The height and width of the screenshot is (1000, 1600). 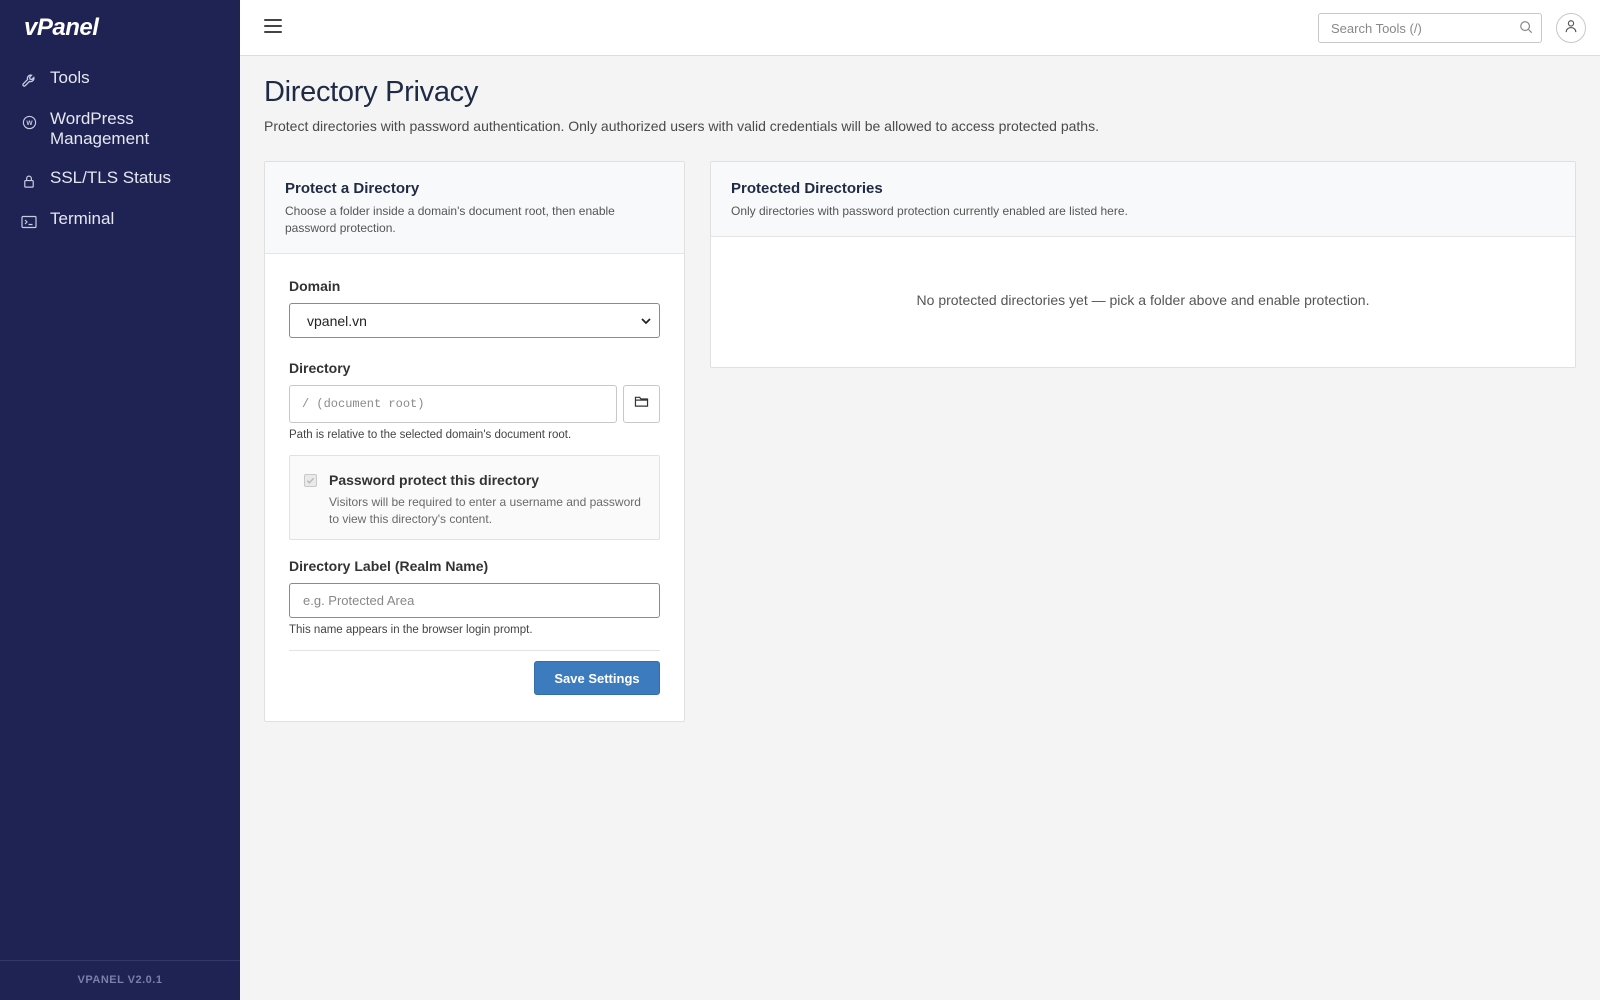 What do you see at coordinates (70, 77) in the screenshot?
I see `sidebar-item-label: Tools` at bounding box center [70, 77].